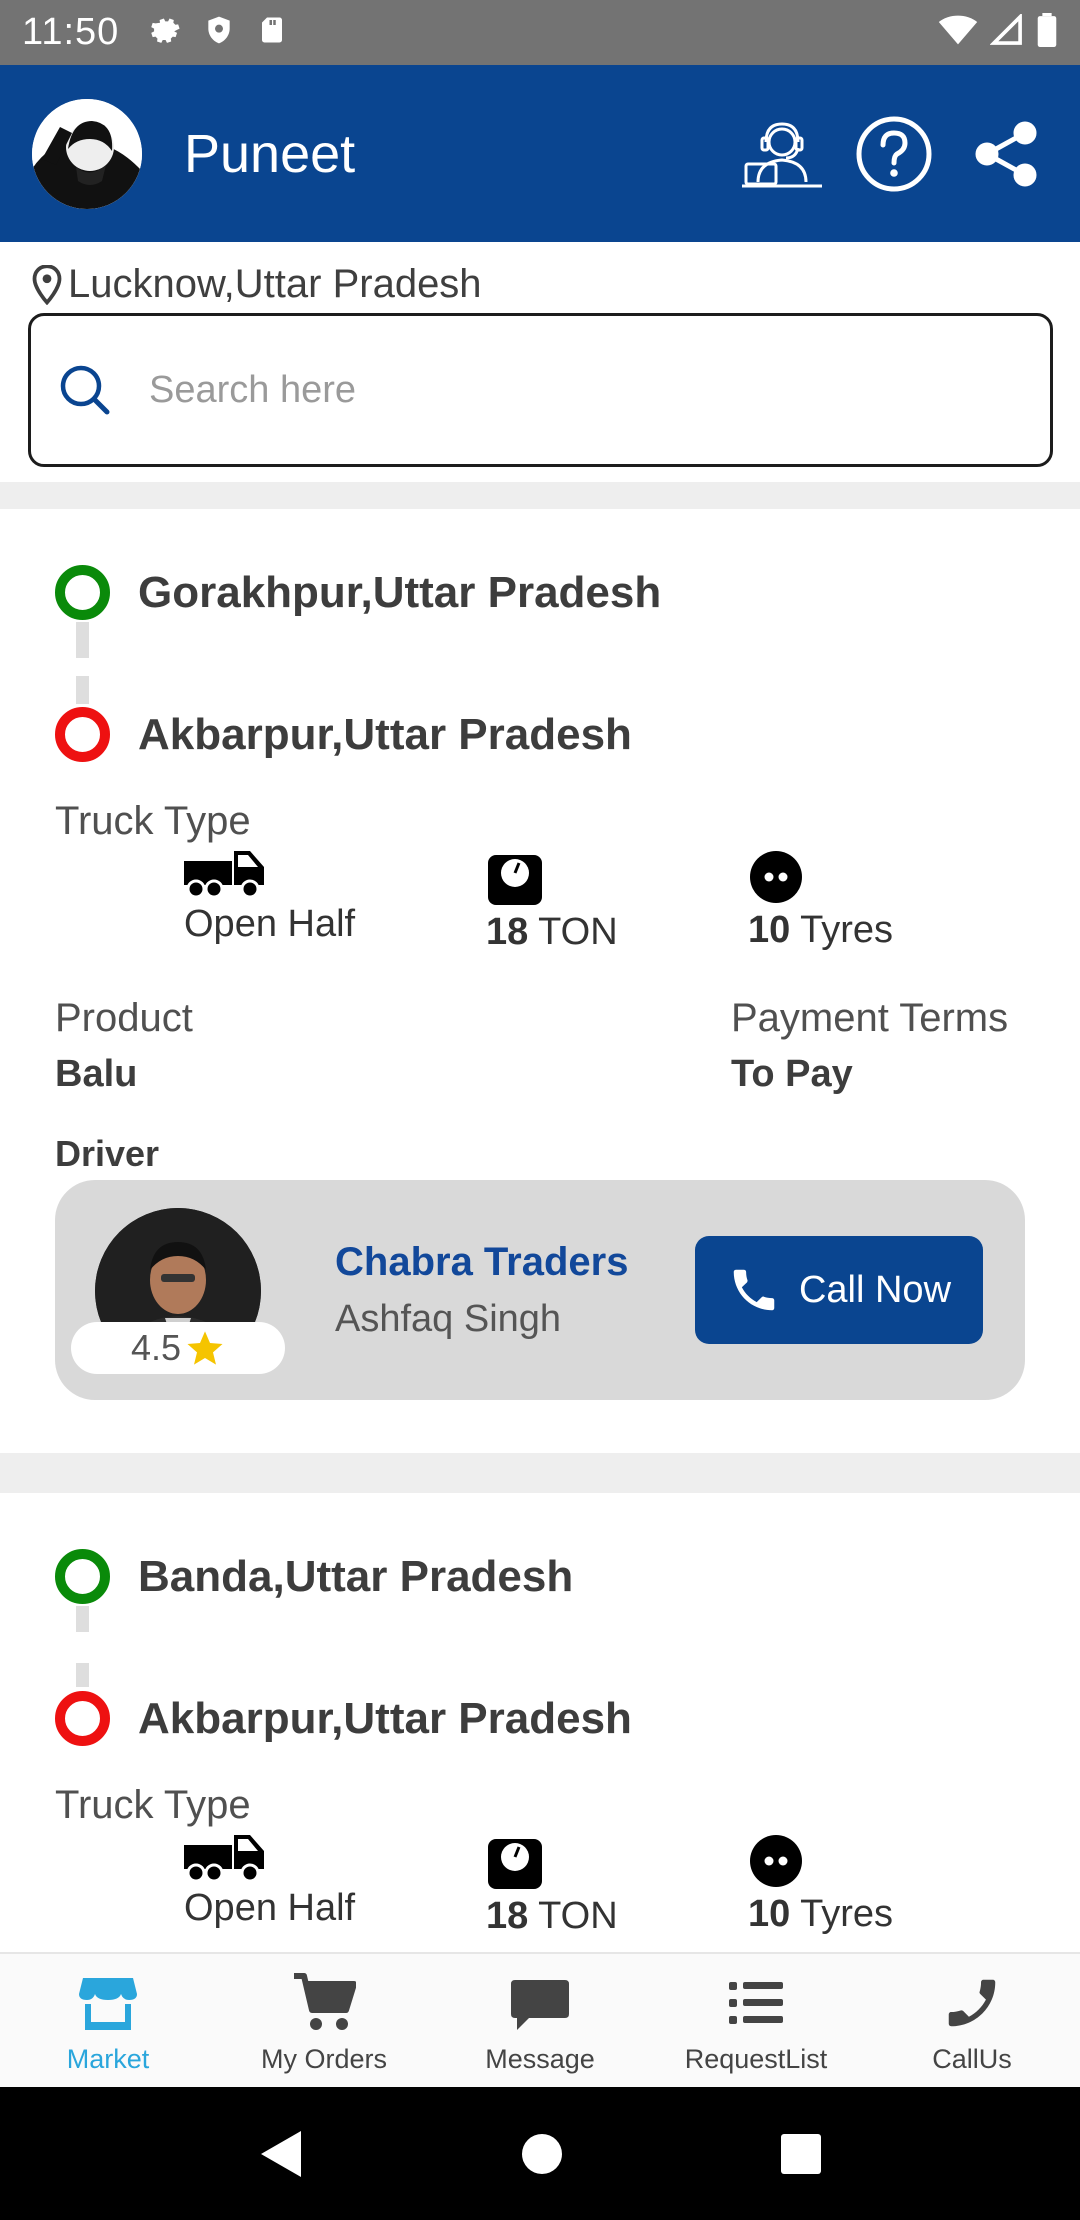  I want to click on message-icon, so click(540, 2005).